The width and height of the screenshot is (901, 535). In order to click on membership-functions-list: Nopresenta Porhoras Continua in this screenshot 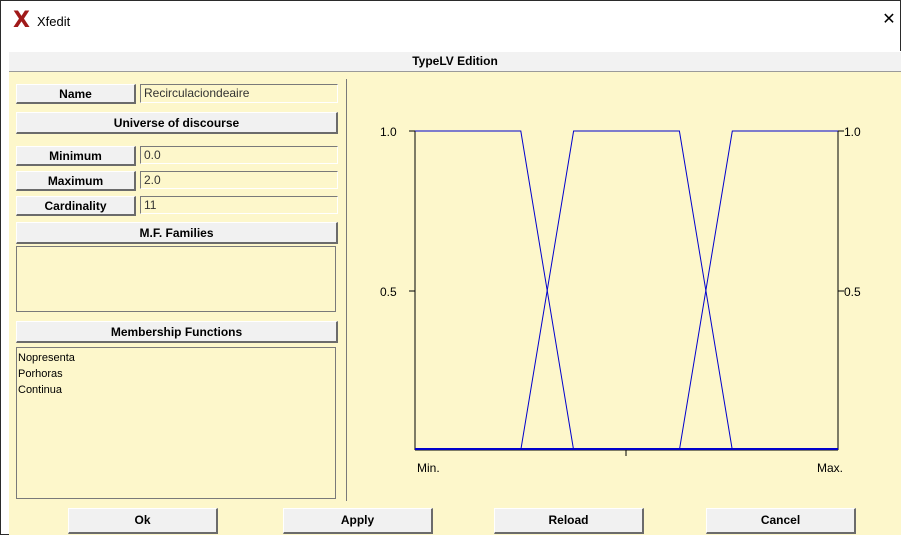, I will do `click(176, 423)`.